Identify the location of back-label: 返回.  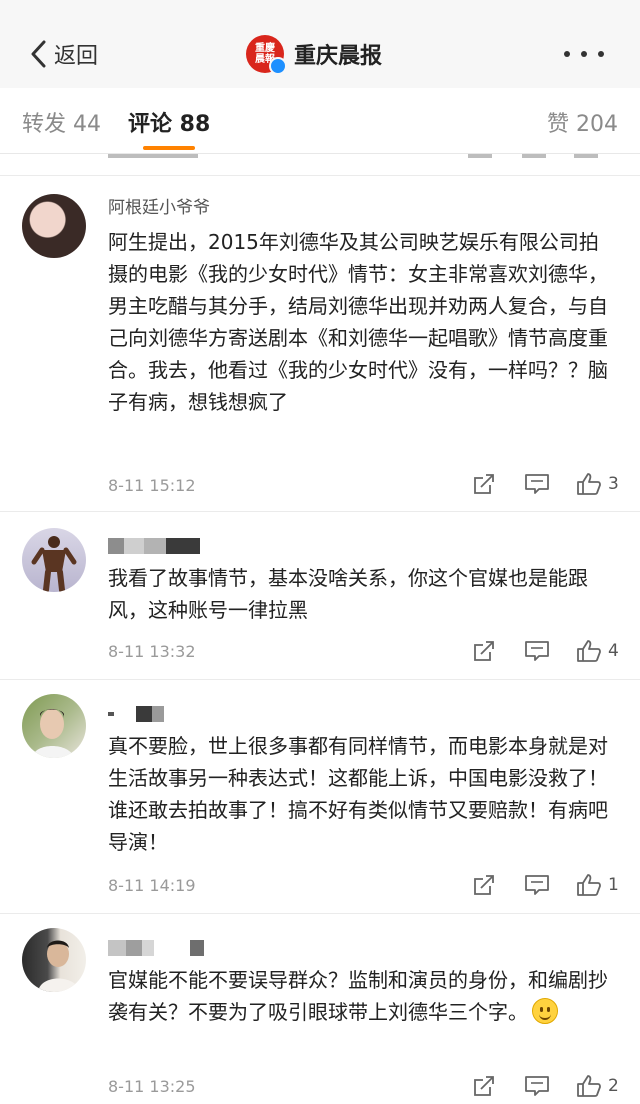
(76, 56).